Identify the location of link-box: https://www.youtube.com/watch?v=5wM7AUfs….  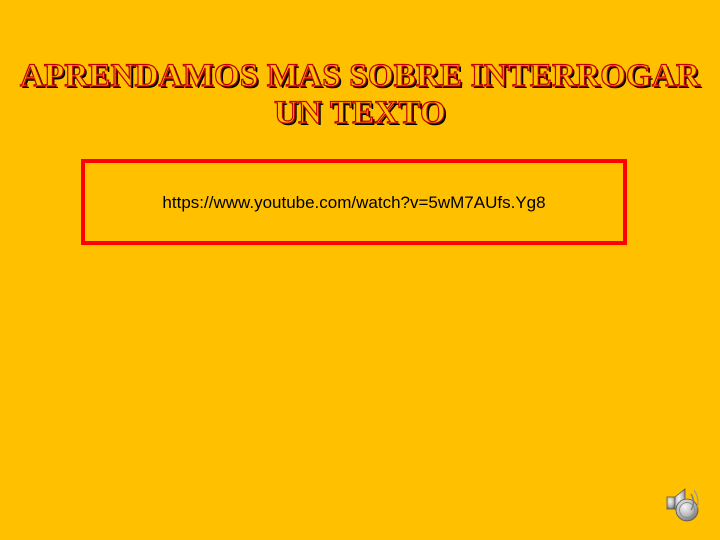
(354, 202).